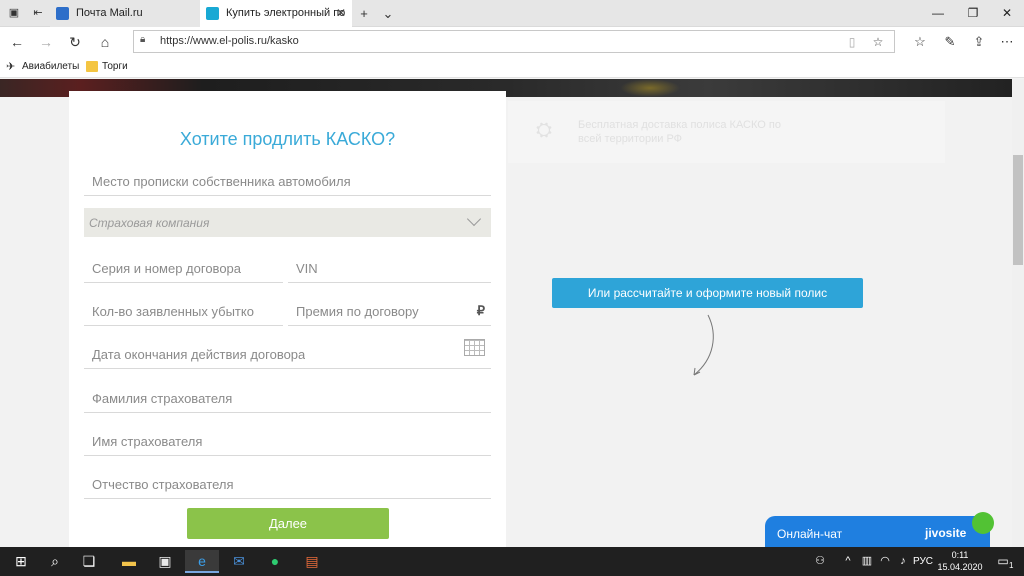  What do you see at coordinates (275, 561) in the screenshot?
I see `whatsapp-icon: ●` at bounding box center [275, 561].